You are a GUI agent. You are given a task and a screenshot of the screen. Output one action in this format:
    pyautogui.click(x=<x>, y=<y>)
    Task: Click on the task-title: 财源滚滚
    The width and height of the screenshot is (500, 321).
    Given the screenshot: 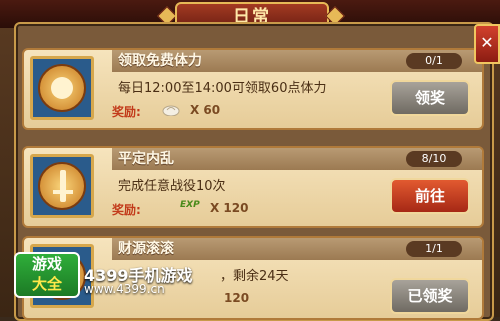 What is the action you would take?
    pyautogui.click(x=146, y=249)
    